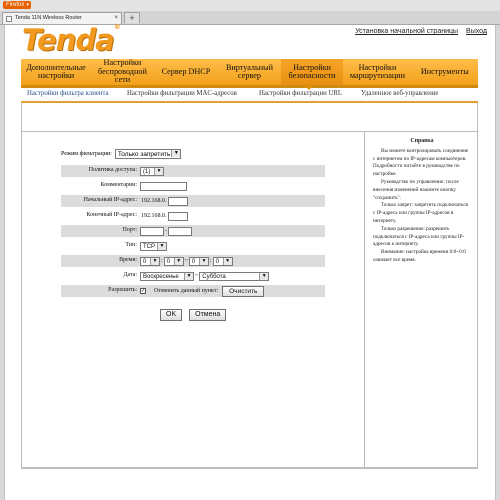 The height and width of the screenshot is (500, 500). Describe the element at coordinates (161, 276) in the screenshot. I see `day-from-value: Воскресенье` at that location.